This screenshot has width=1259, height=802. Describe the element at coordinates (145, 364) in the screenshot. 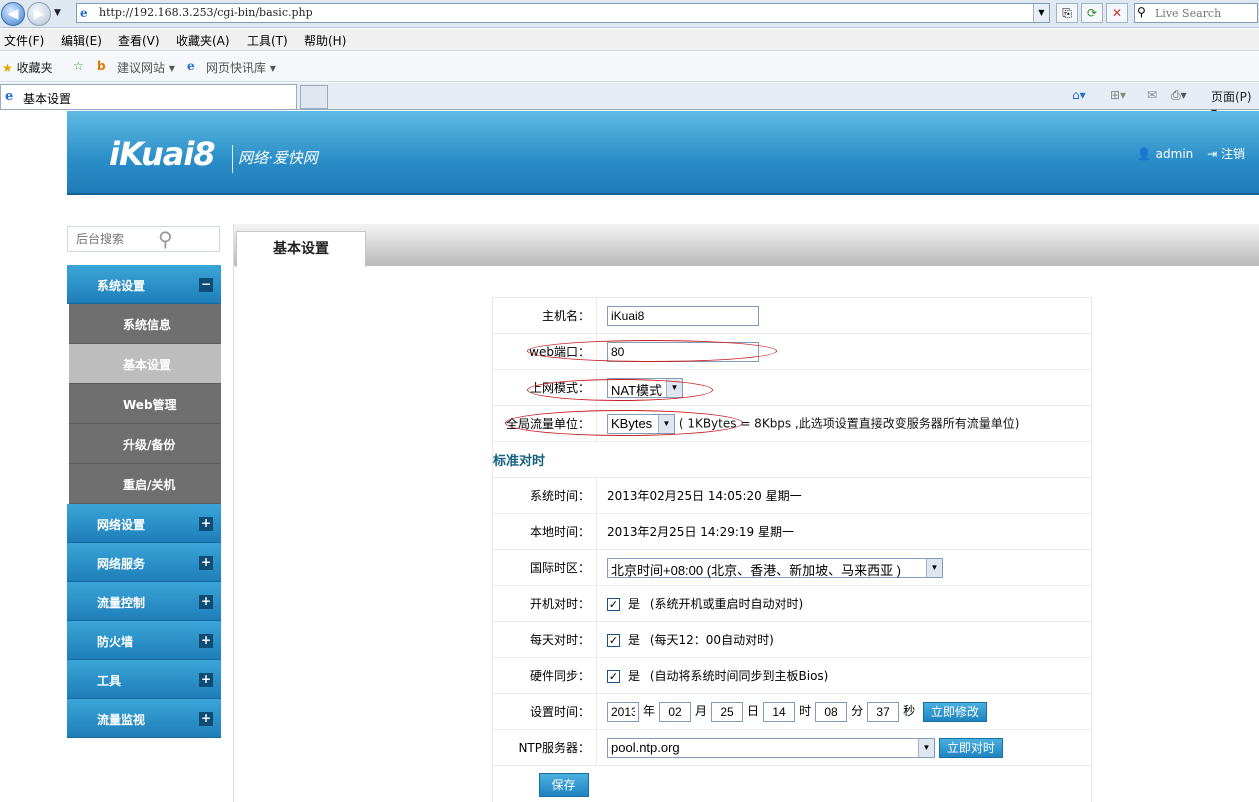

I see `sidebar-item-basic-settings: 基本设置` at that location.